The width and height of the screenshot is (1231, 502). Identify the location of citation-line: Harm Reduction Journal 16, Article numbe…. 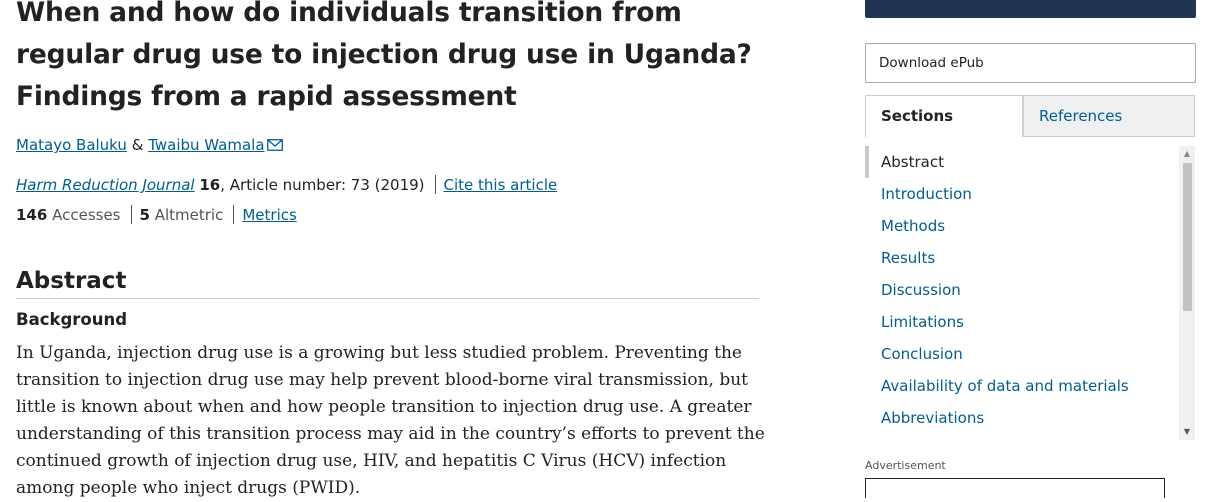
(286, 185).